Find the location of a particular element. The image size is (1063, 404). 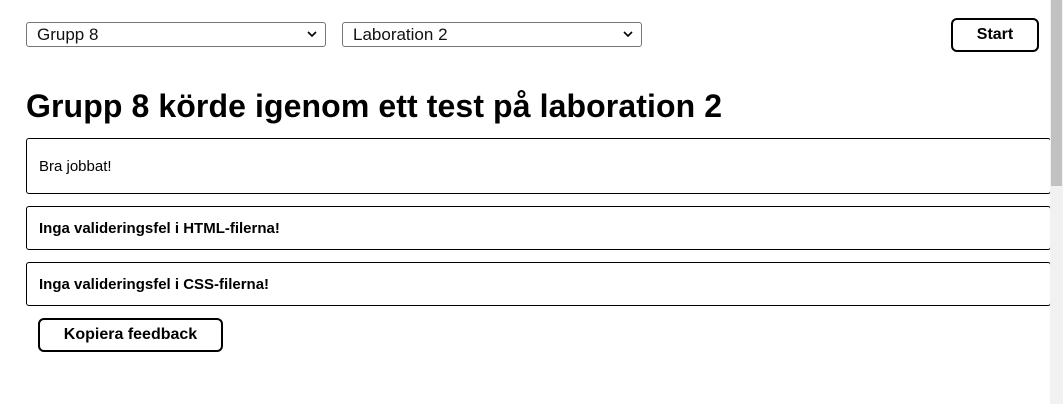

lab-select-value: Laboration 2 is located at coordinates (400, 34).